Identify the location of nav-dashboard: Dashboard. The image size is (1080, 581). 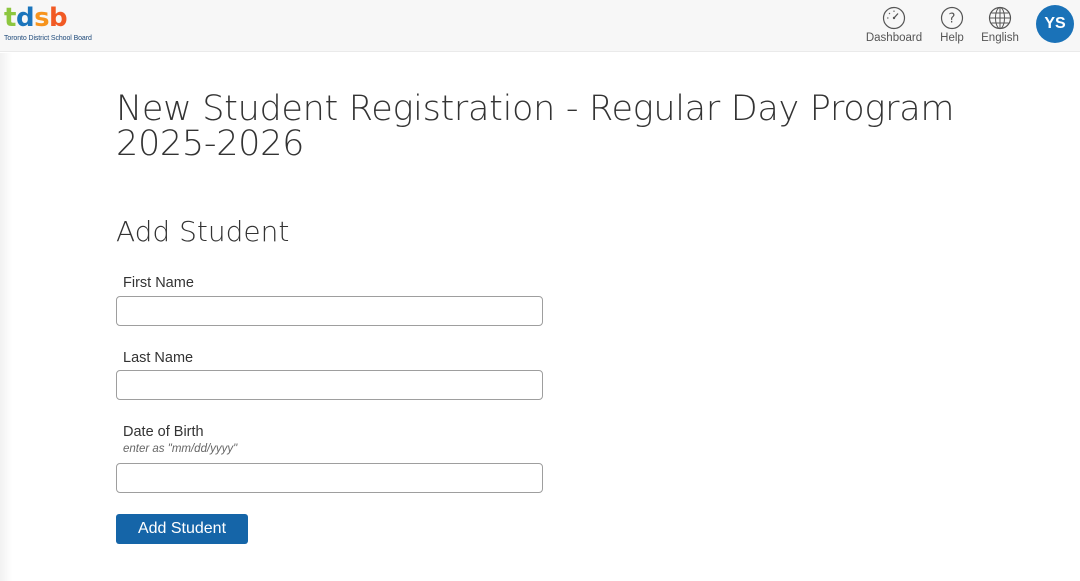
(894, 25).